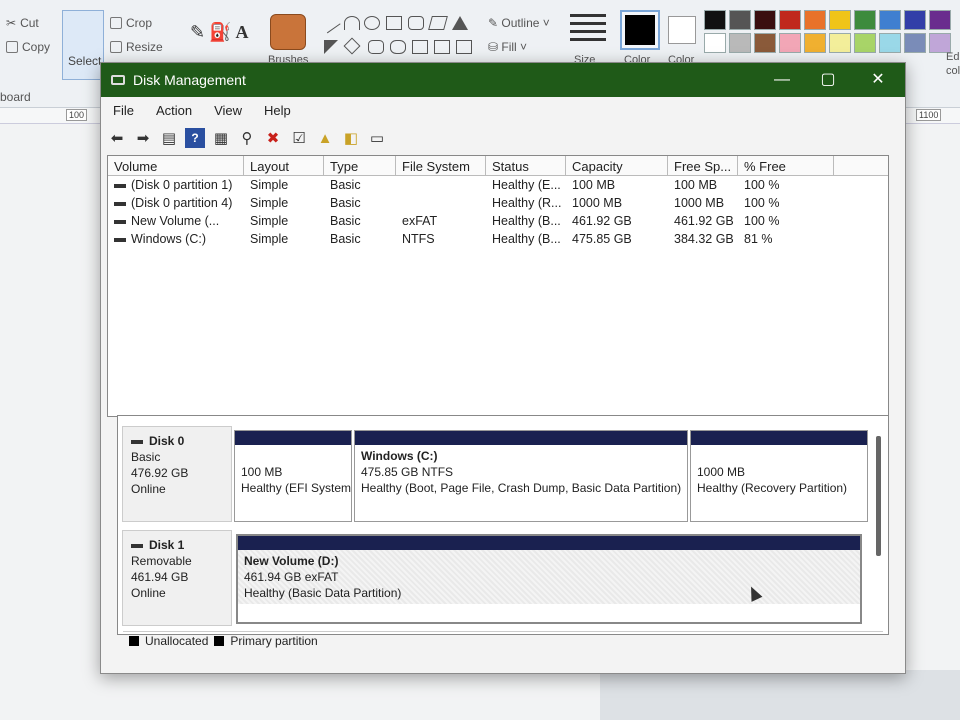  I want to click on resize-button: Resize, so click(136, 47).